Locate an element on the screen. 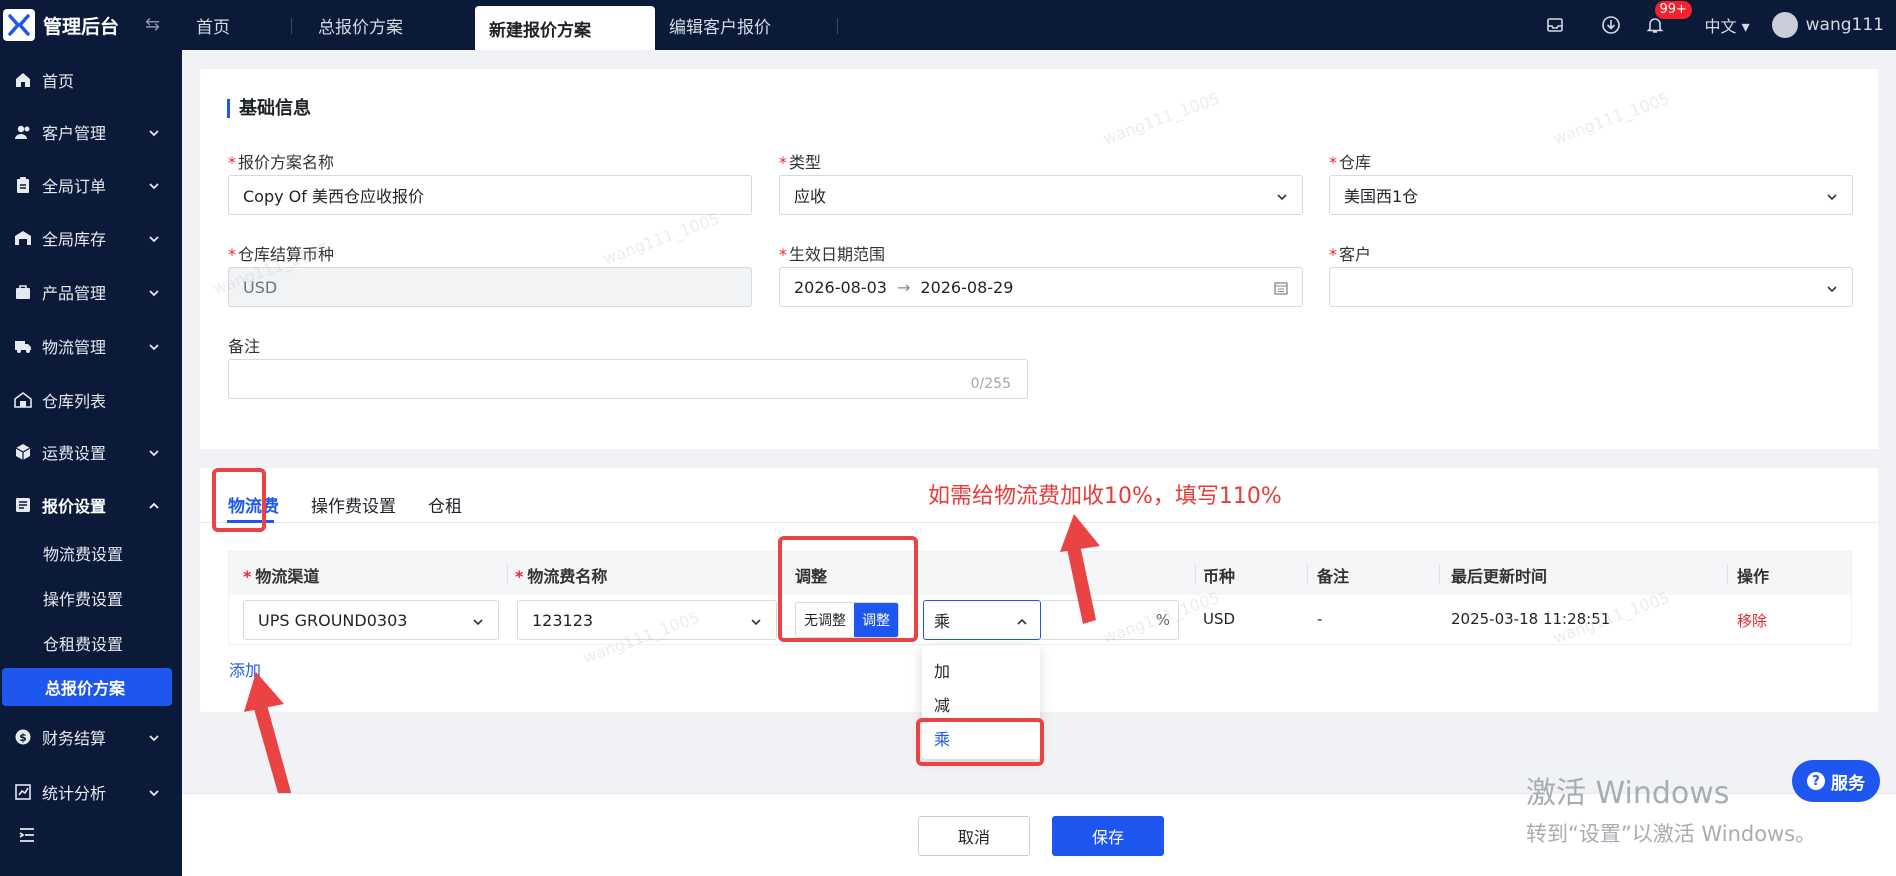 Image resolution: width=1896 pixels, height=876 pixels. cancel-button: 取消 is located at coordinates (974, 836).